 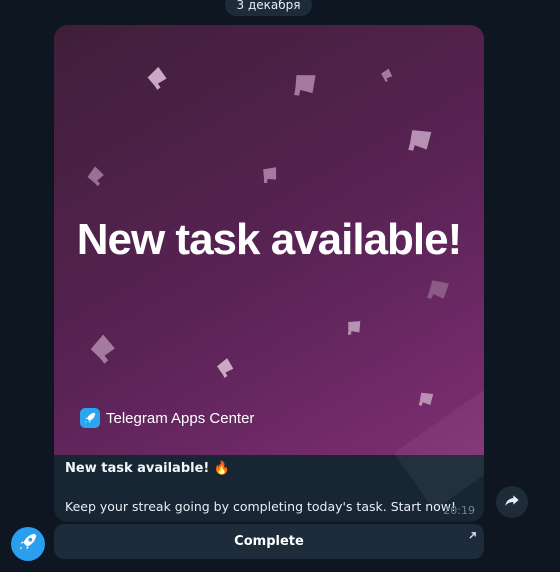 What do you see at coordinates (180, 418) in the screenshot?
I see `brand-name: Telegram Apps Center` at bounding box center [180, 418].